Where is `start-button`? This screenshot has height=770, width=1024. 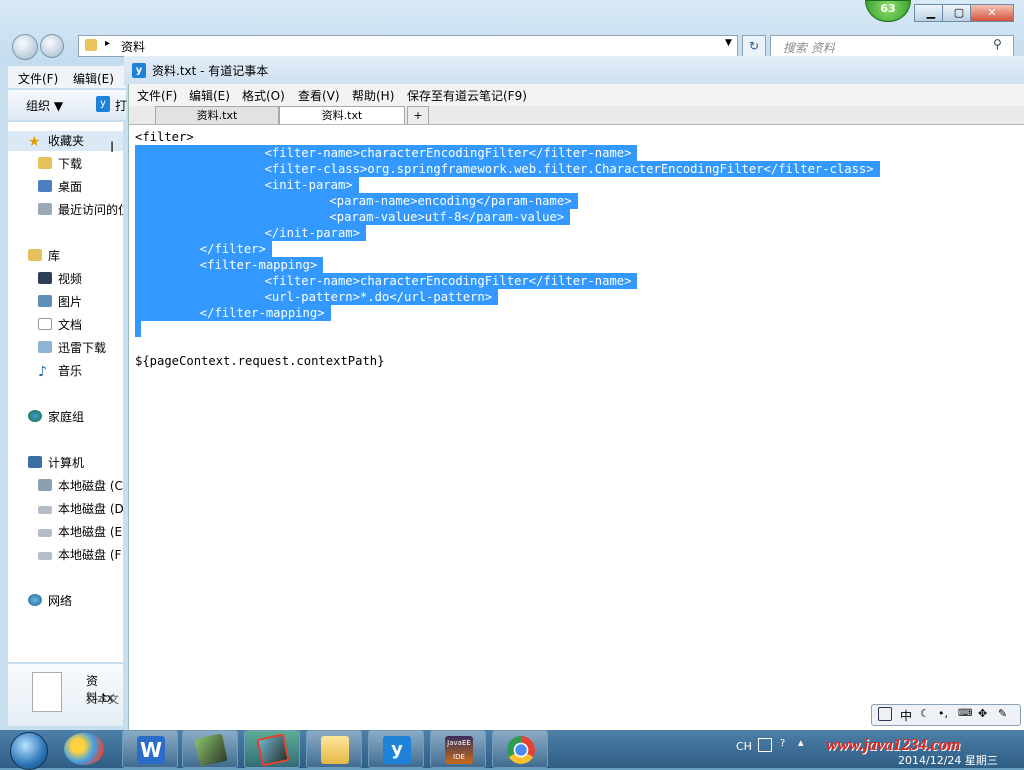 start-button is located at coordinates (30, 750).